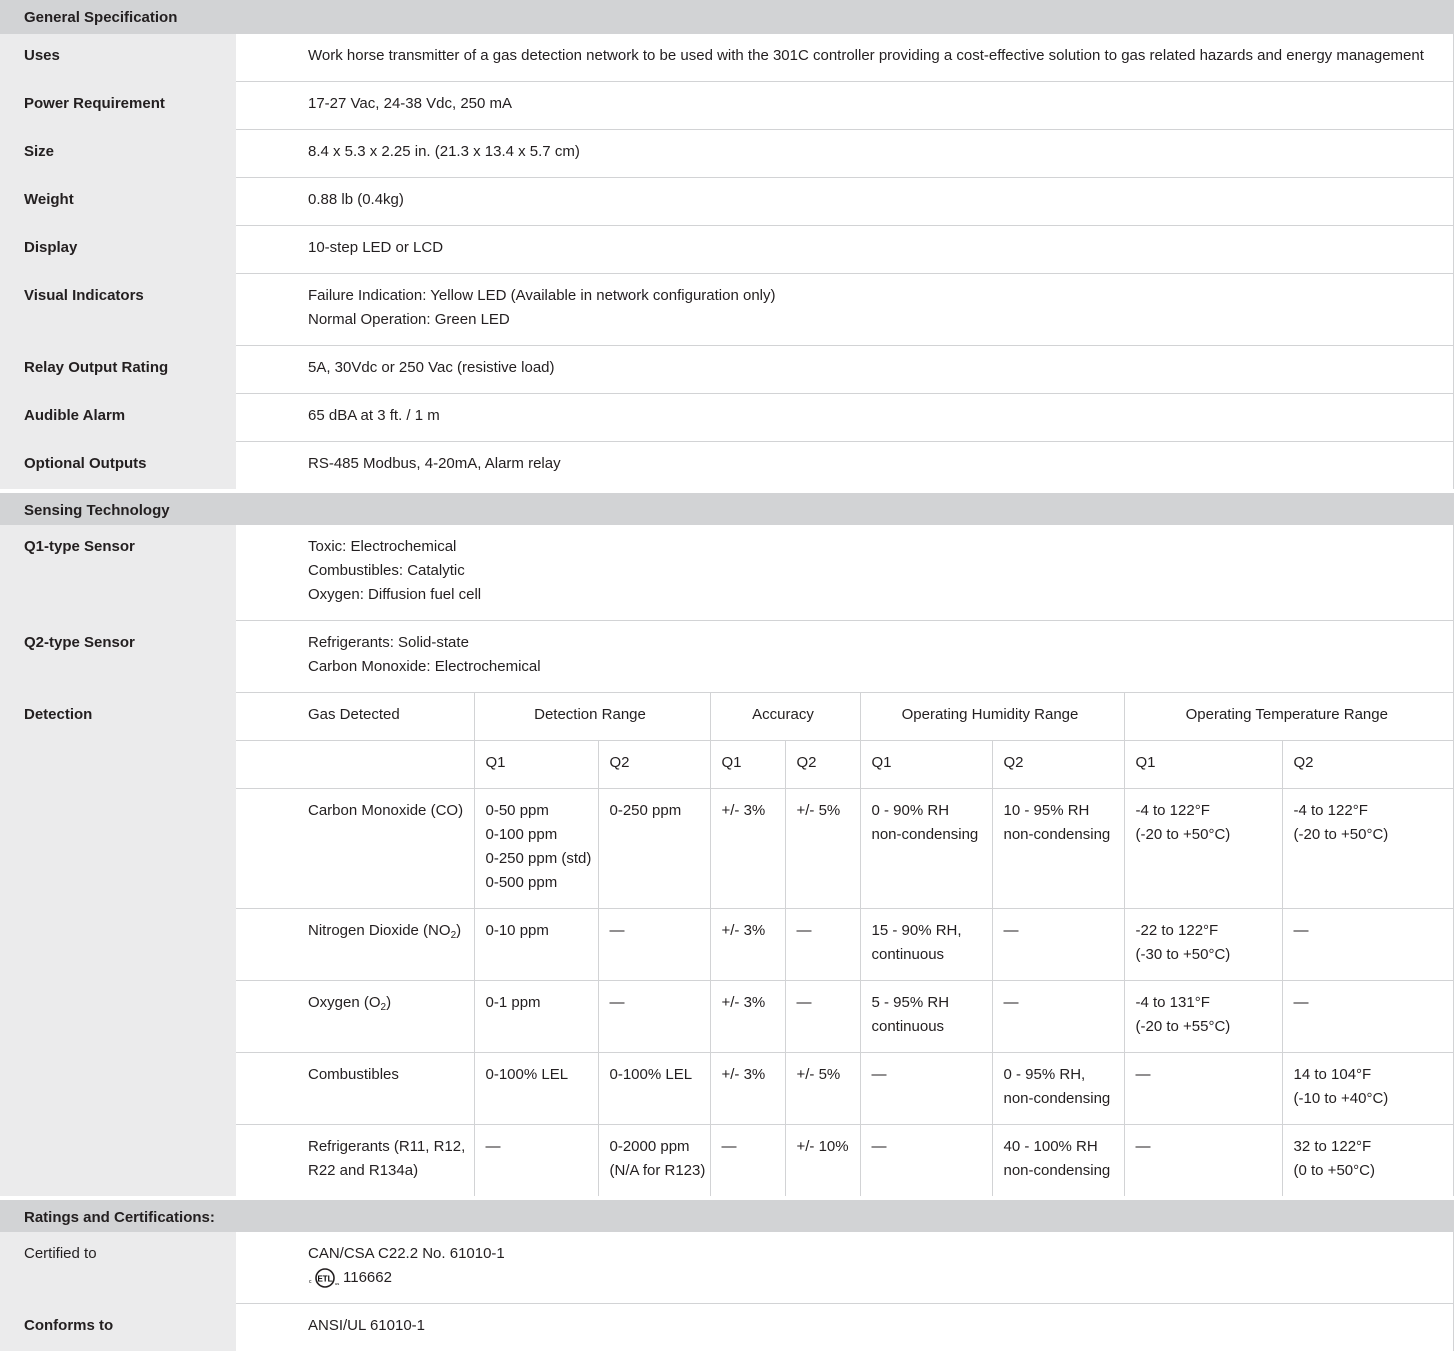 This screenshot has height=1351, width=1454. Describe the element at coordinates (878, 595) in the screenshot. I see `spec-value-line: Oxygen: Diffusion fuel cell` at that location.